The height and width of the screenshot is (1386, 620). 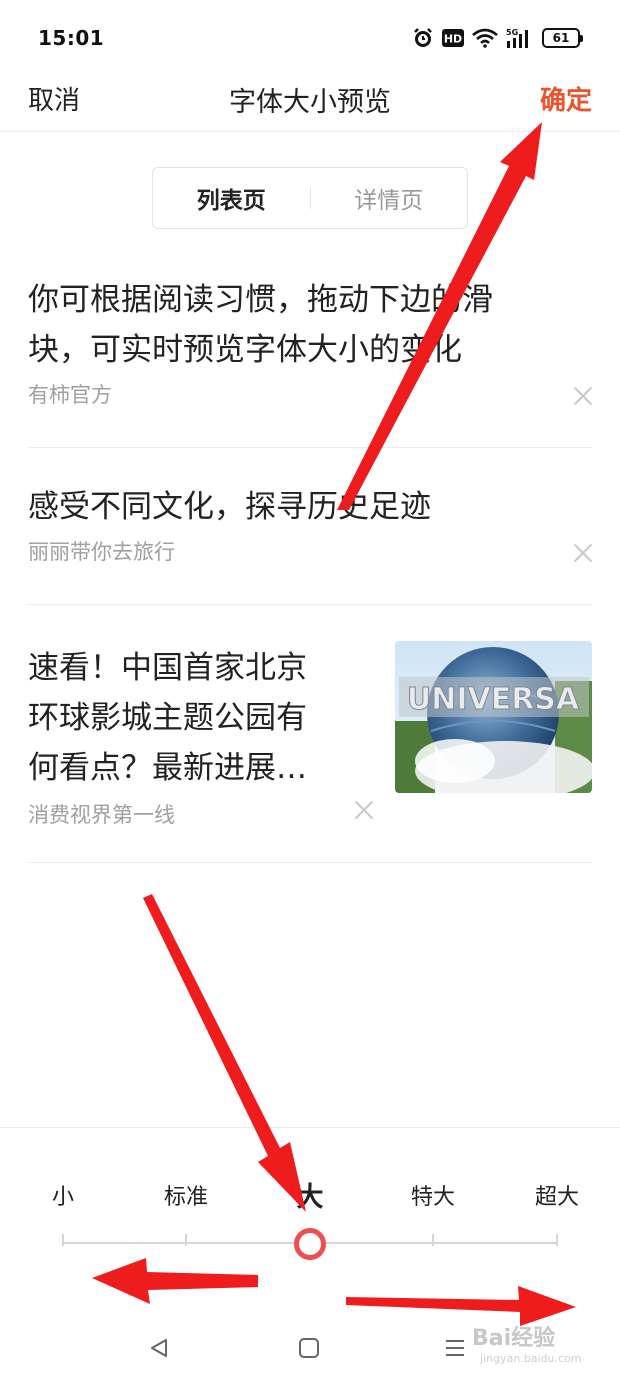 I want to click on battery-icon: 61, so click(x=562, y=38).